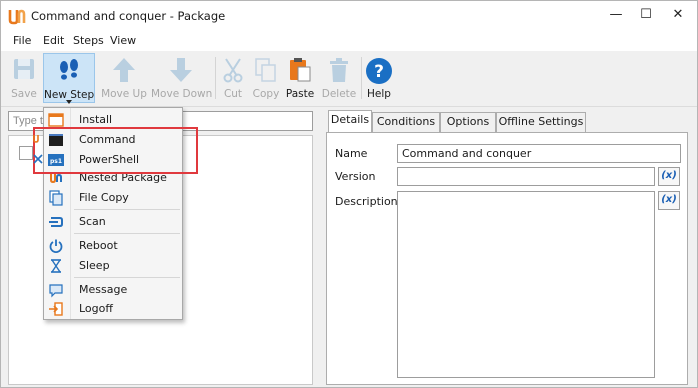 The height and width of the screenshot is (388, 698). Describe the element at coordinates (379, 94) in the screenshot. I see `help-label: Help` at that location.